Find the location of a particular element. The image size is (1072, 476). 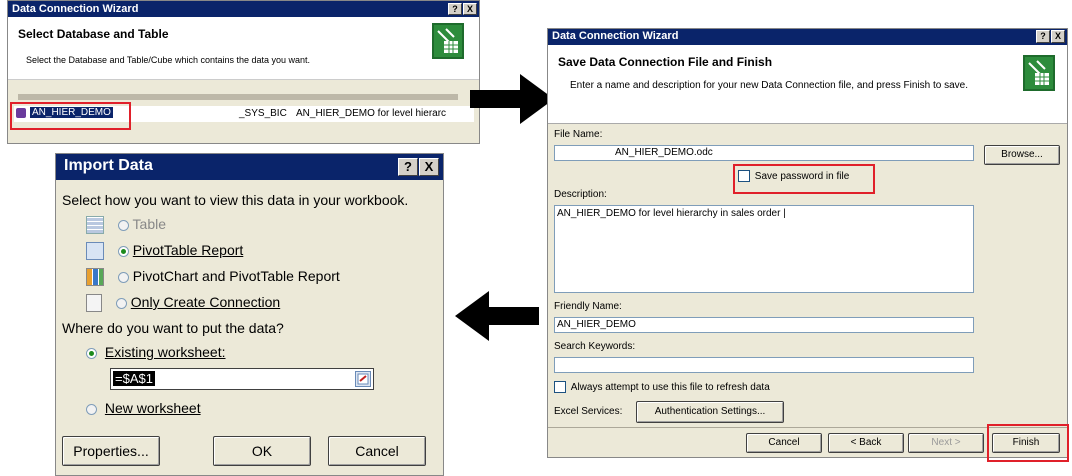

table-icon is located at coordinates (95, 225).